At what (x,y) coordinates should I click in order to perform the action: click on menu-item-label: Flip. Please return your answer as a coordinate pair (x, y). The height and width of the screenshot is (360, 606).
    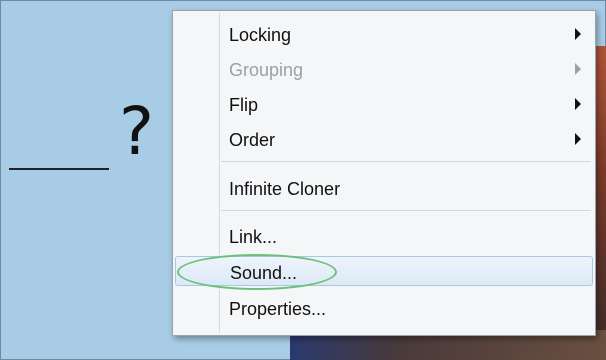
    Looking at the image, I should click on (244, 105).